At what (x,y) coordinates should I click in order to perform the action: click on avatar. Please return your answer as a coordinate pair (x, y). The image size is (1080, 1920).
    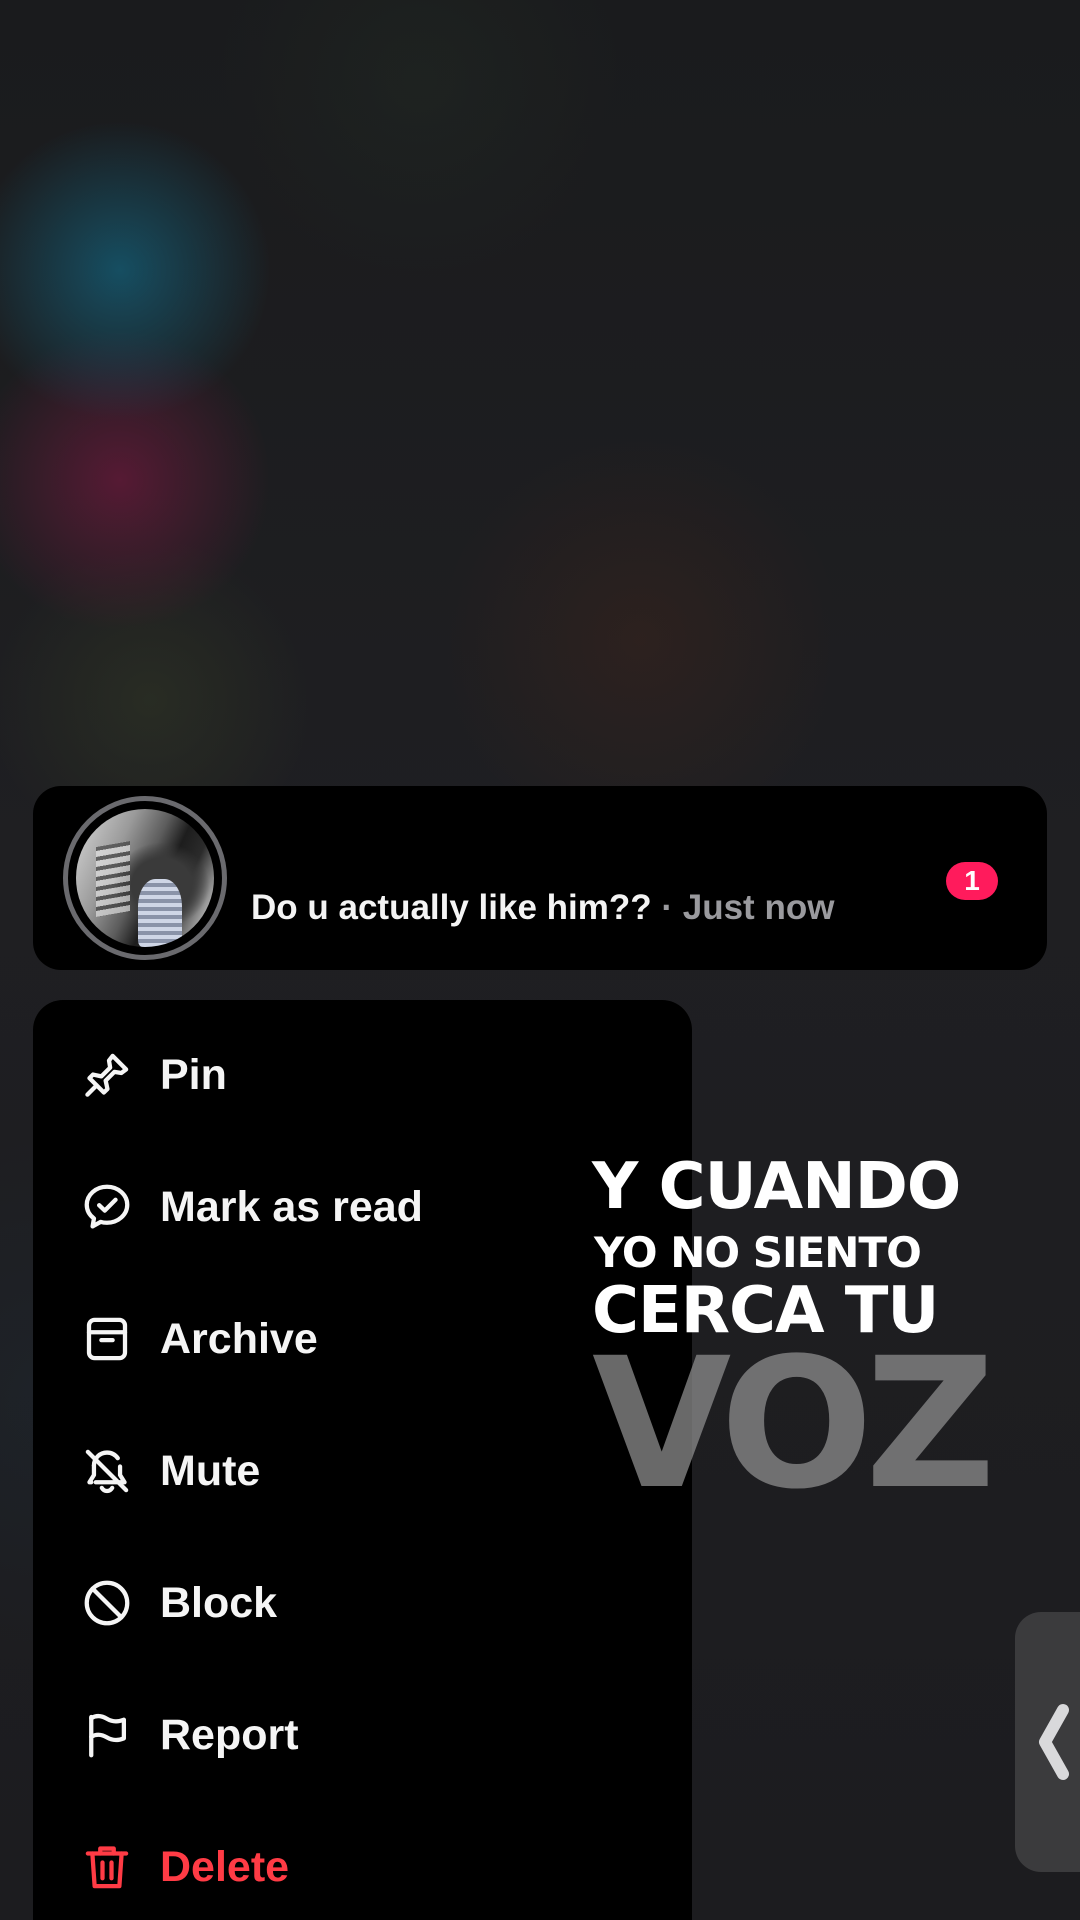
    Looking at the image, I should click on (145, 878).